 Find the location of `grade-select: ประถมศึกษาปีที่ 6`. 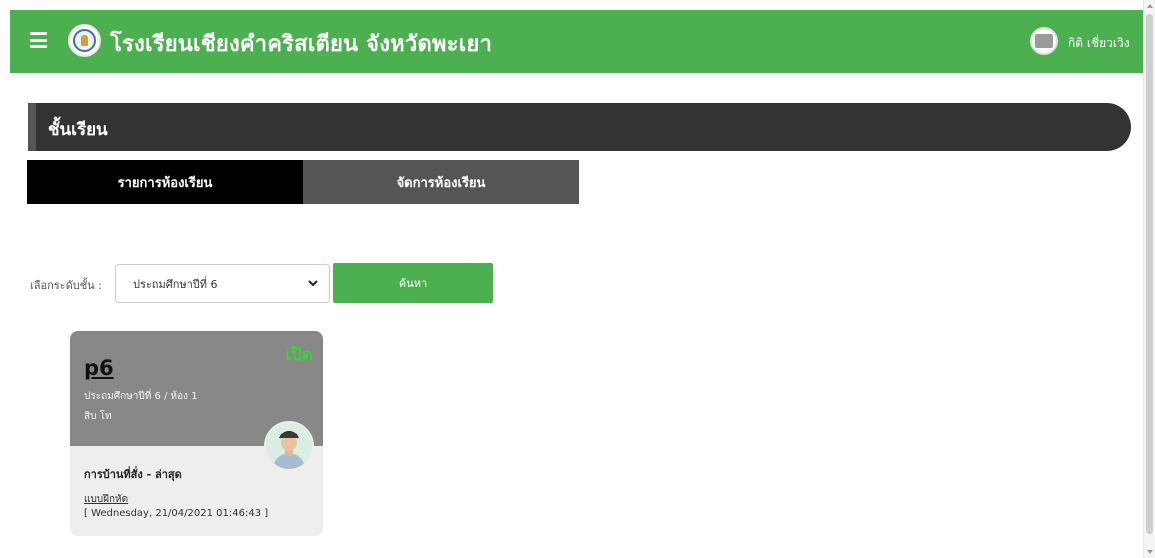

grade-select: ประถมศึกษาปีที่ 6 is located at coordinates (222, 283).